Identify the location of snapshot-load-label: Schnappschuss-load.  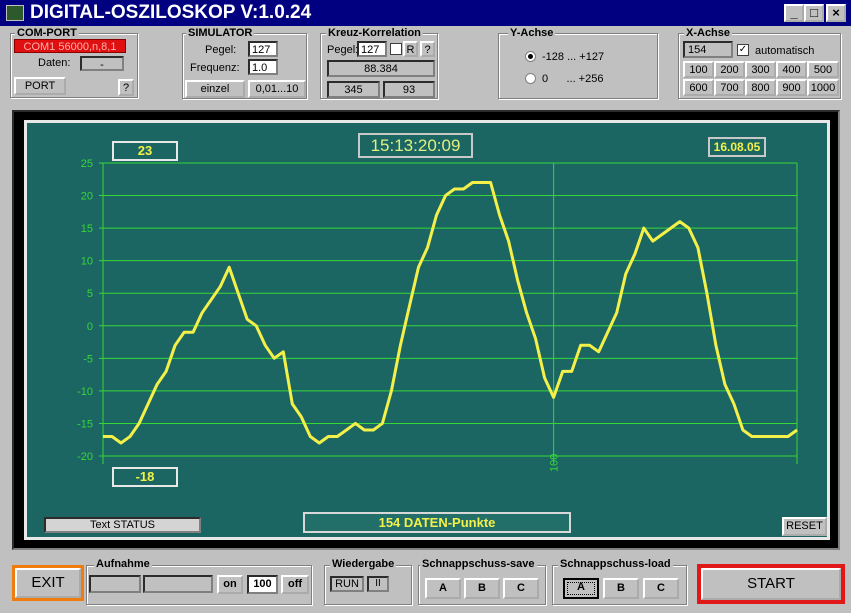
(615, 564).